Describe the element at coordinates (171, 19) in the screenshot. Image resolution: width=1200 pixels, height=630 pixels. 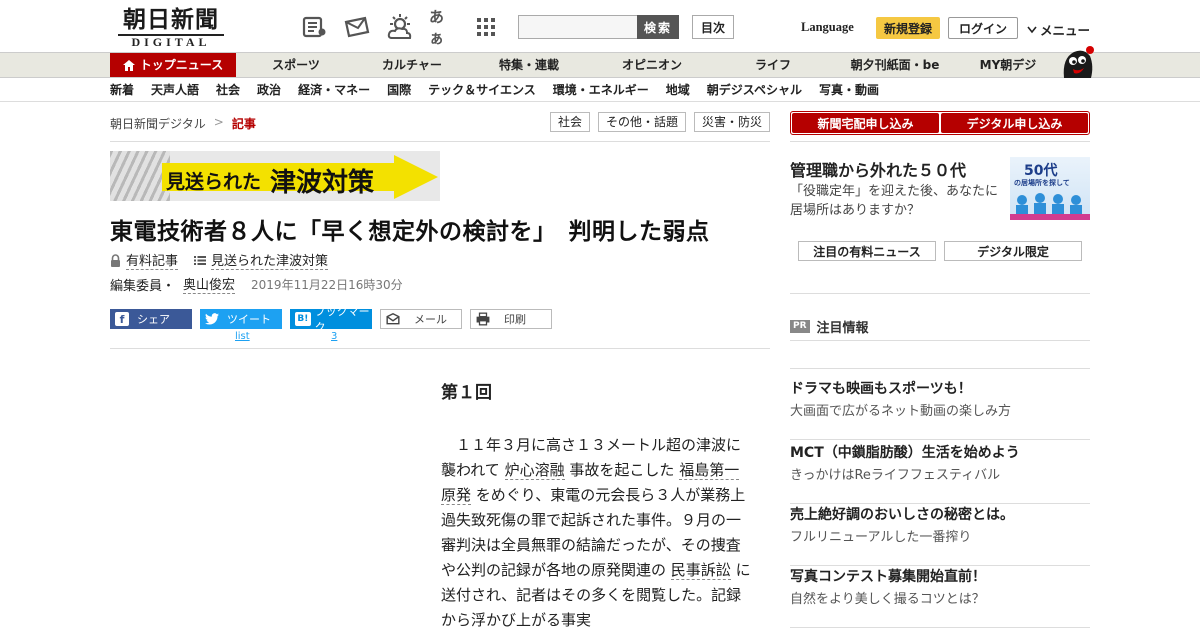
I see `logo-text-jp: 朝日新聞` at that location.